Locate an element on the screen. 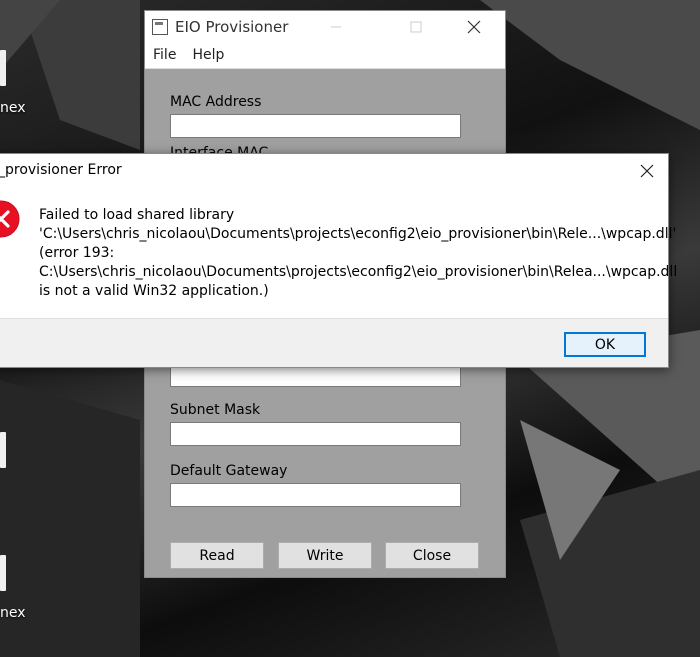 The image size is (700, 657). close-window-button is located at coordinates (474, 26).